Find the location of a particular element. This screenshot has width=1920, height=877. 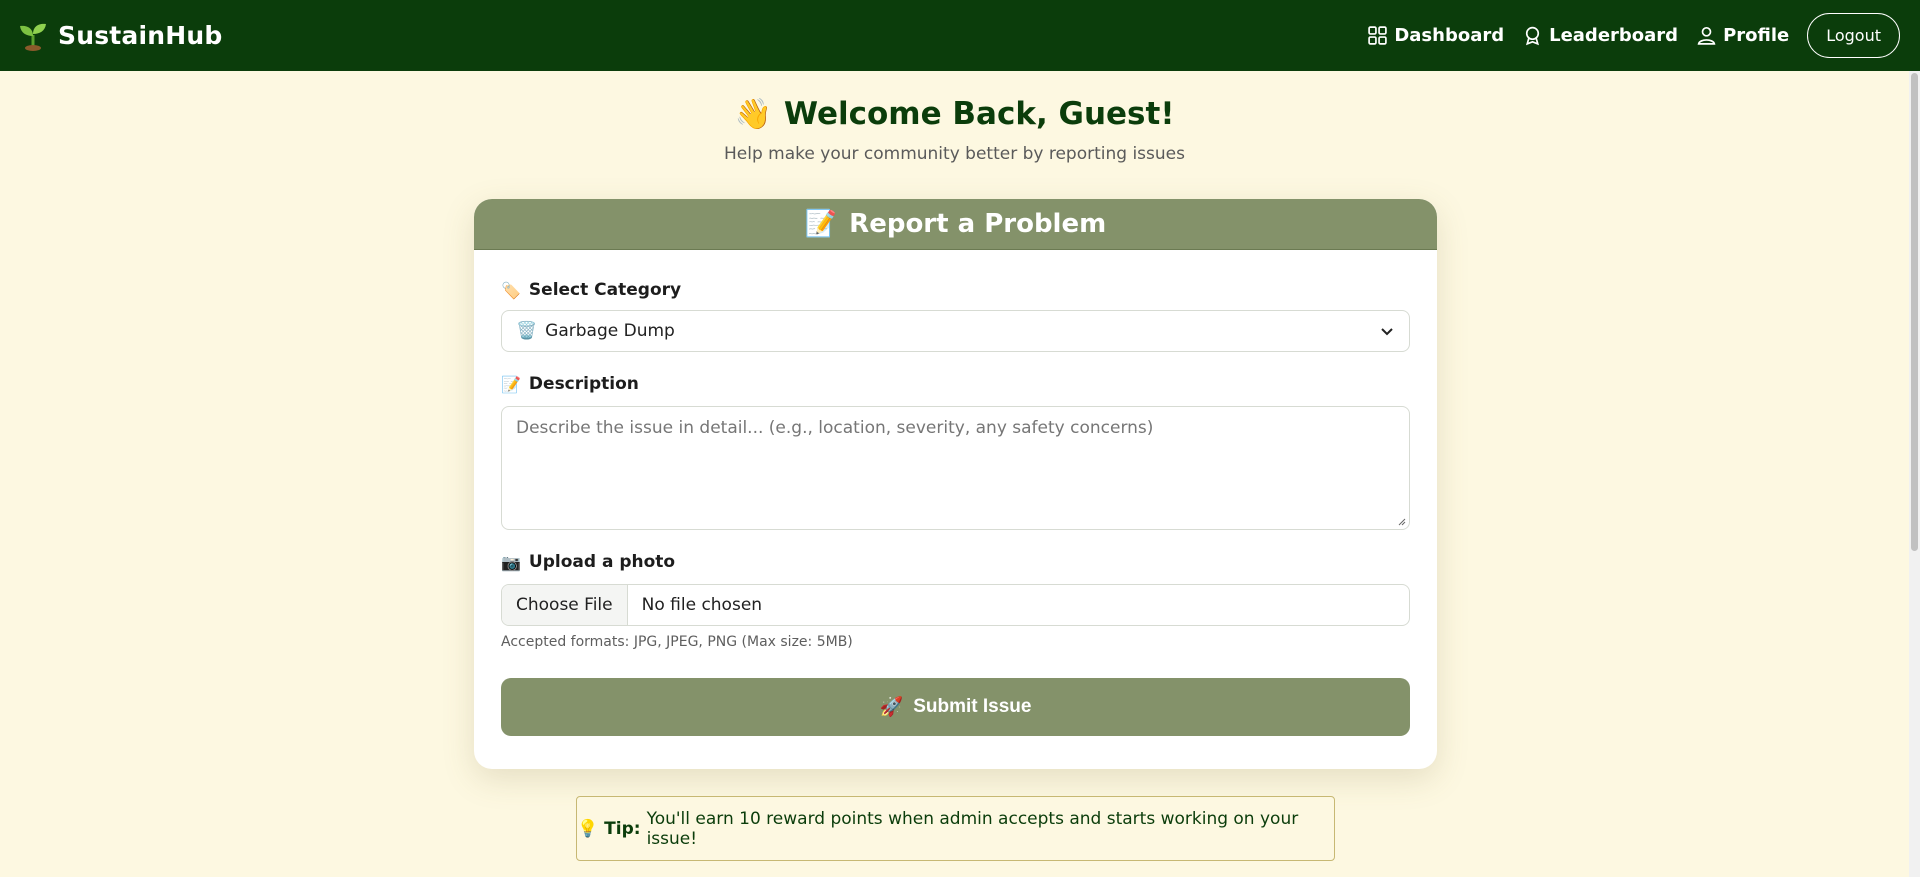

nav-link-leaderboard: Leaderboard is located at coordinates (1600, 35).